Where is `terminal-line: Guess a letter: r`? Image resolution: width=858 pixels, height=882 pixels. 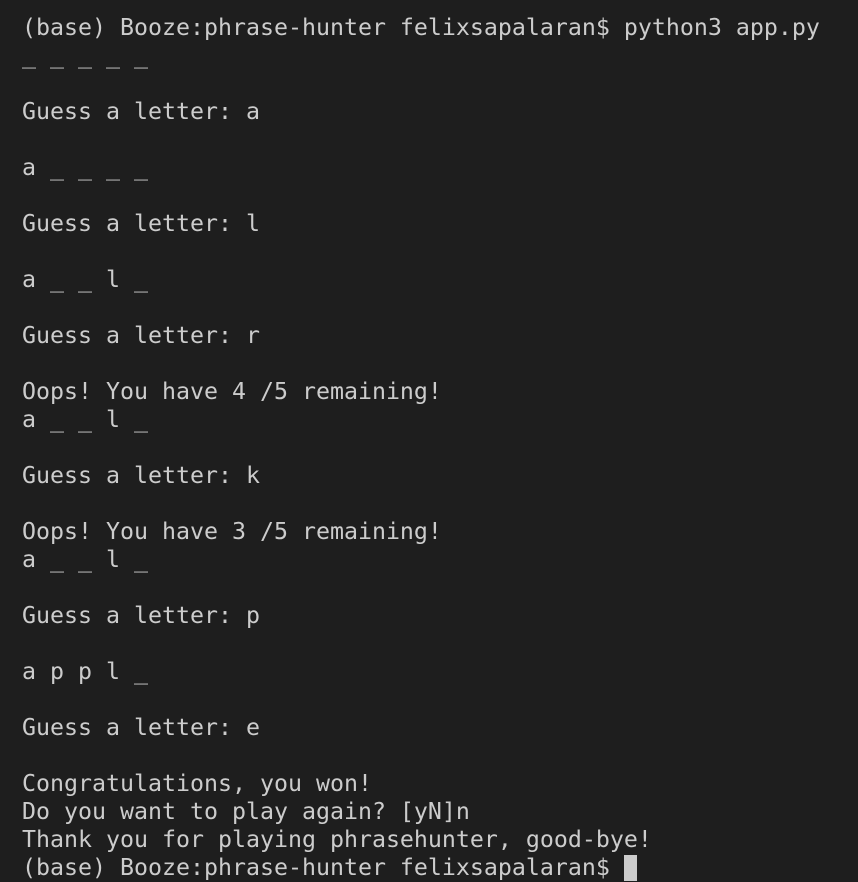 terminal-line: Guess a letter: r is located at coordinates (141, 335).